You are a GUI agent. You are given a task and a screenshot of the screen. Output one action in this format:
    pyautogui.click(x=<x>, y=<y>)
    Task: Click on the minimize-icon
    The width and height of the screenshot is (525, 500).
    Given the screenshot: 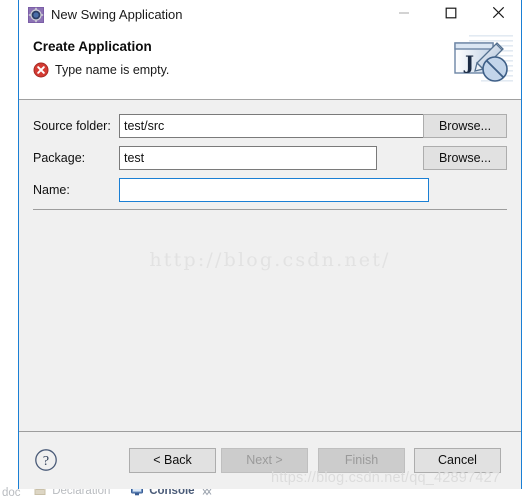 What is the action you would take?
    pyautogui.click(x=404, y=15)
    